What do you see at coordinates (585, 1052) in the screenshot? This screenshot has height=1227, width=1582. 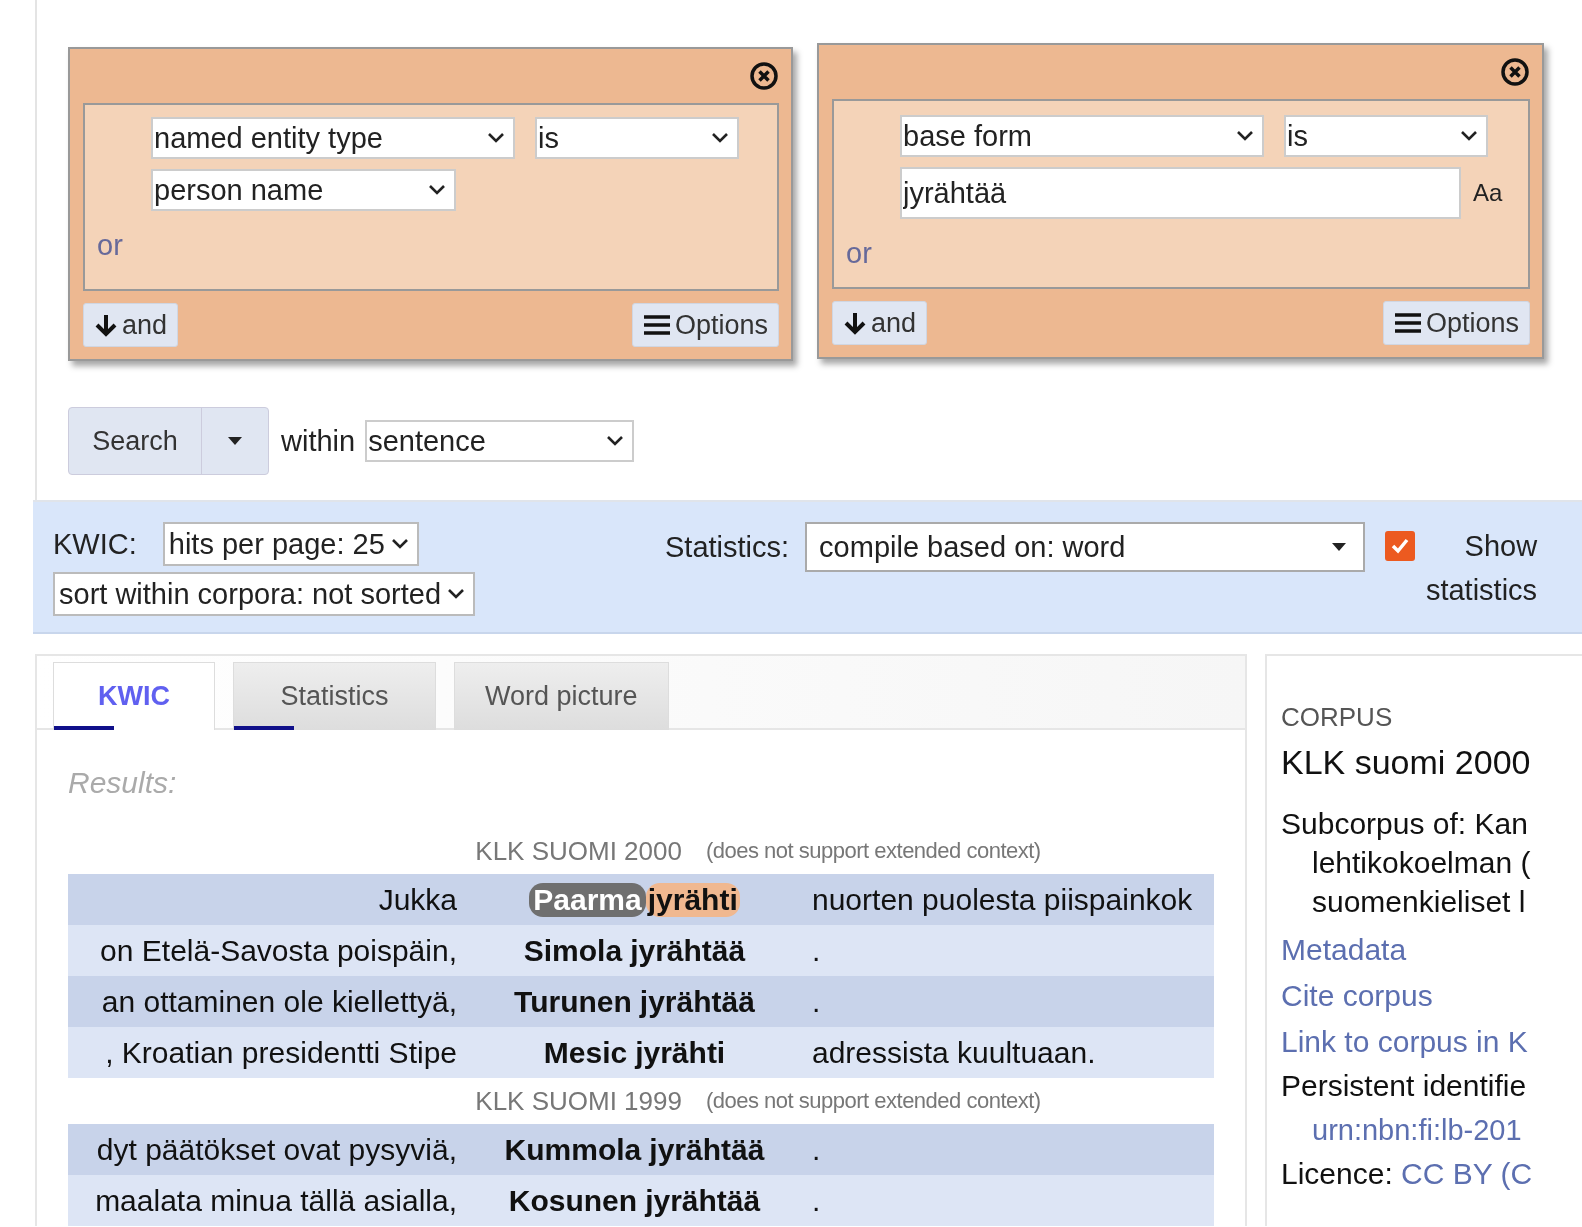 I see `match-word: Mesic` at bounding box center [585, 1052].